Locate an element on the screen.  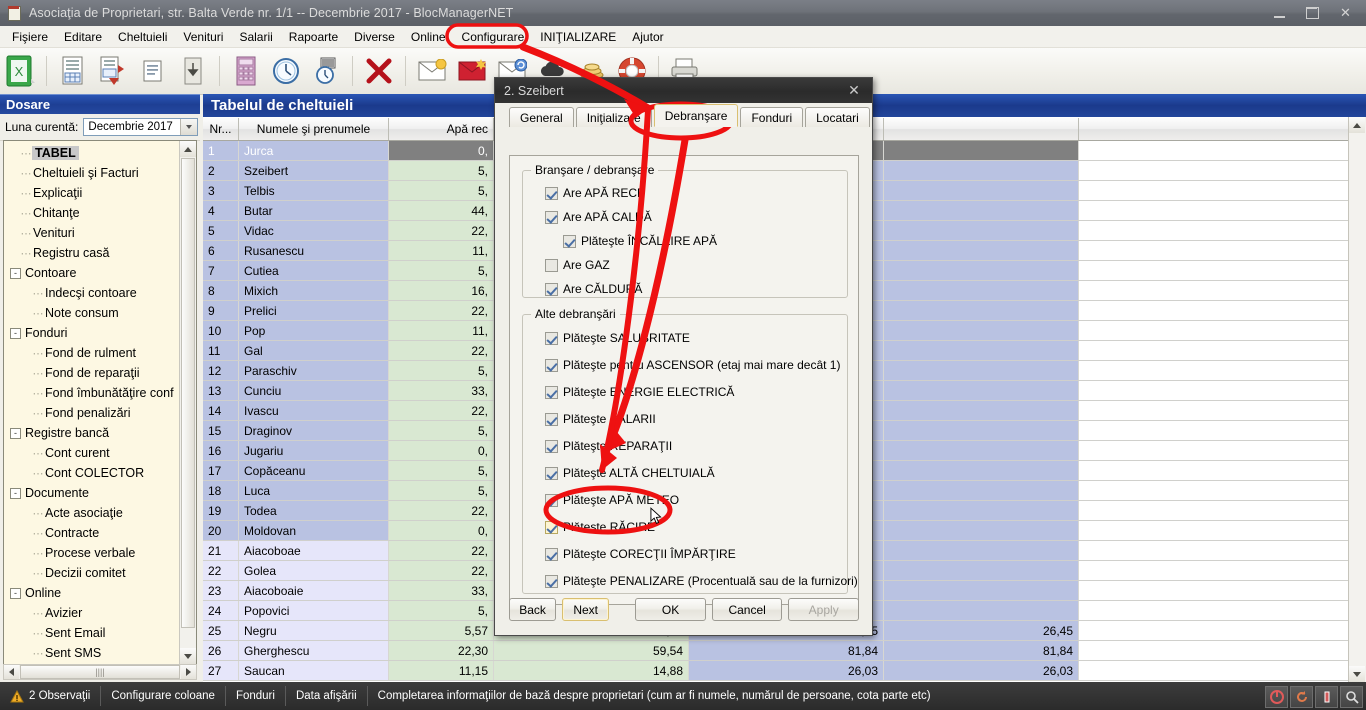
dialog-close-icon: ✕ is located at coordinates (854, 90).